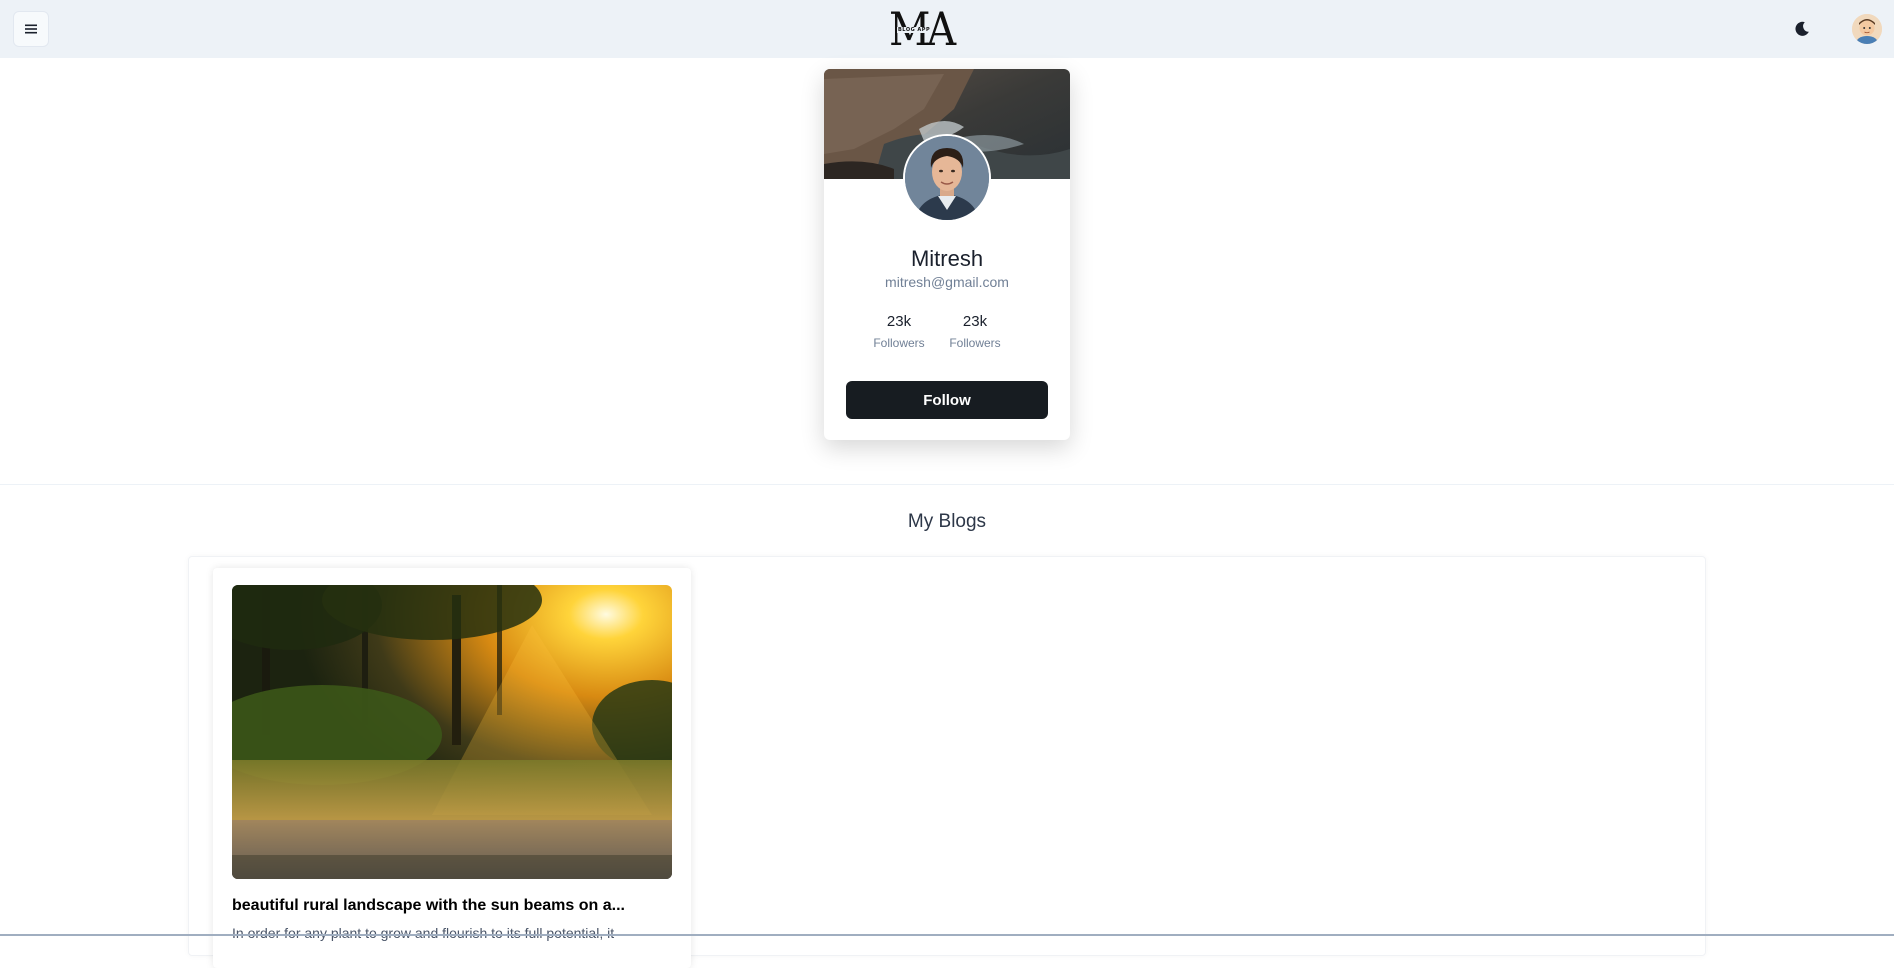 The height and width of the screenshot is (968, 1894). I want to click on follow-button: Follow, so click(947, 400).